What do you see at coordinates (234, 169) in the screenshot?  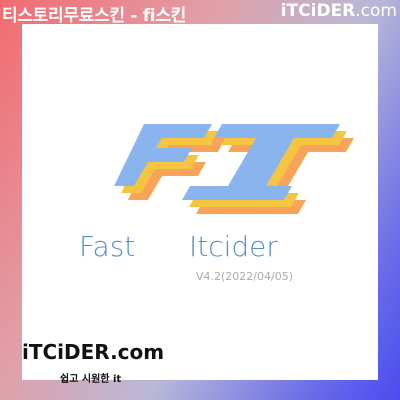 I see `fi-logo-icon` at bounding box center [234, 169].